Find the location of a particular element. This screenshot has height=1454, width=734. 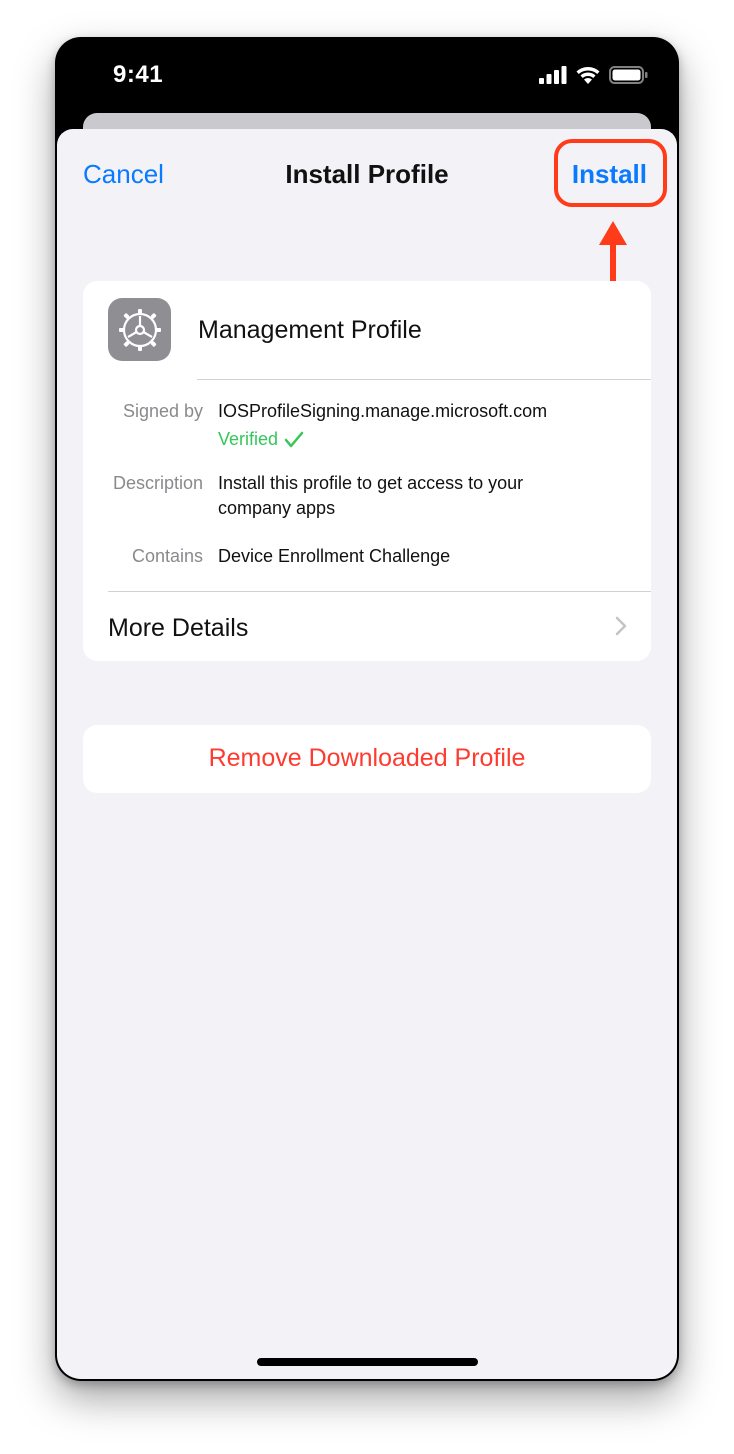

settings-app-icon is located at coordinates (139, 329).